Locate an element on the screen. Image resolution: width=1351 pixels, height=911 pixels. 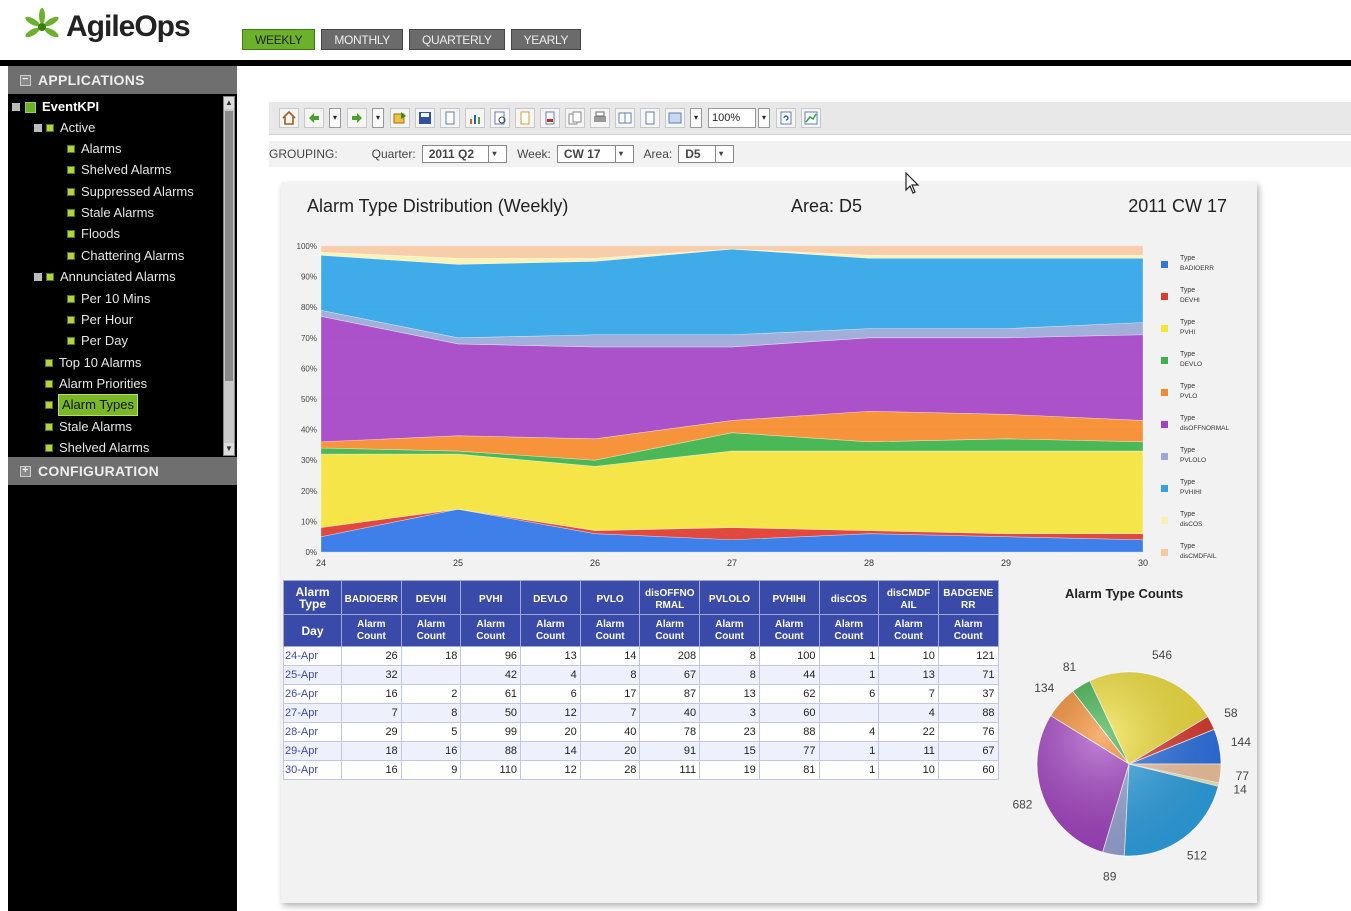
table-cell: 67 is located at coordinates (968, 751).